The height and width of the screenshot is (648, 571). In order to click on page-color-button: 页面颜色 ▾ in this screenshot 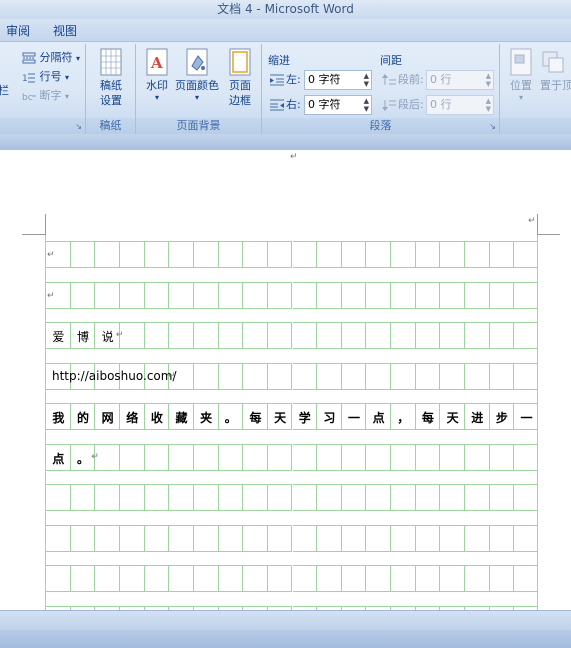, I will do `click(197, 75)`.